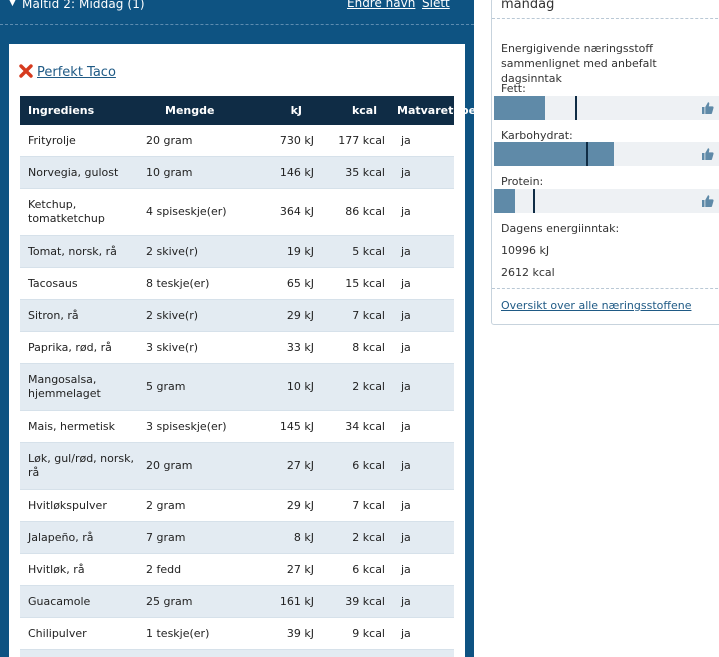  I want to click on table-row: Tomat, norsk, rå 2 skive(r) 19 kJ 5 kcal ja, so click(237, 251).